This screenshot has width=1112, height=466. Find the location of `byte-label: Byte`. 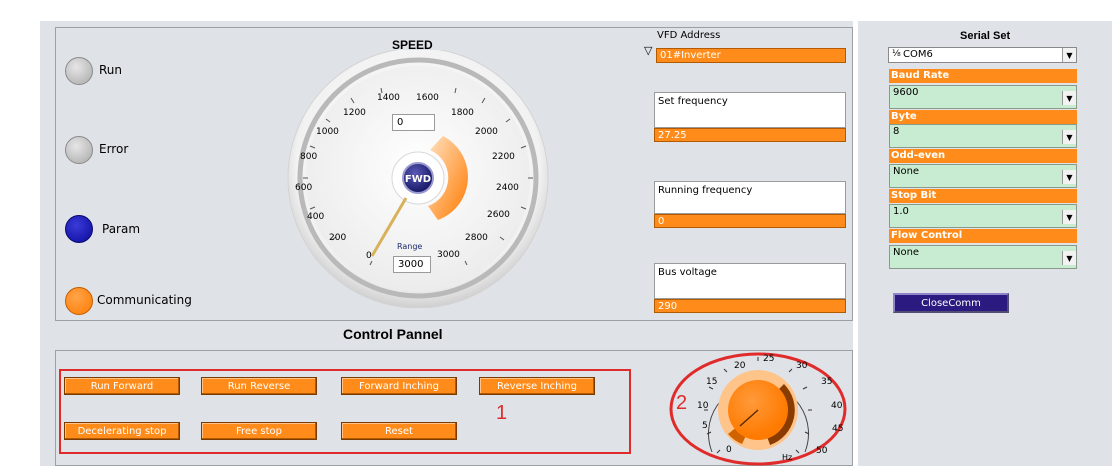

byte-label: Byte is located at coordinates (983, 117).